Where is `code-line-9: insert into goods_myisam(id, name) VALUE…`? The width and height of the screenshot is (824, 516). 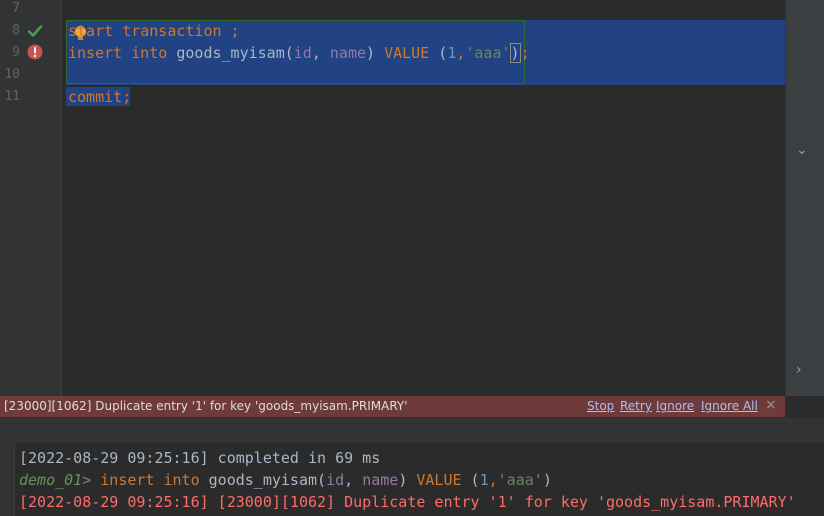
code-line-9: insert into goods_myisam(id, name) VALUE… is located at coordinates (299, 53).